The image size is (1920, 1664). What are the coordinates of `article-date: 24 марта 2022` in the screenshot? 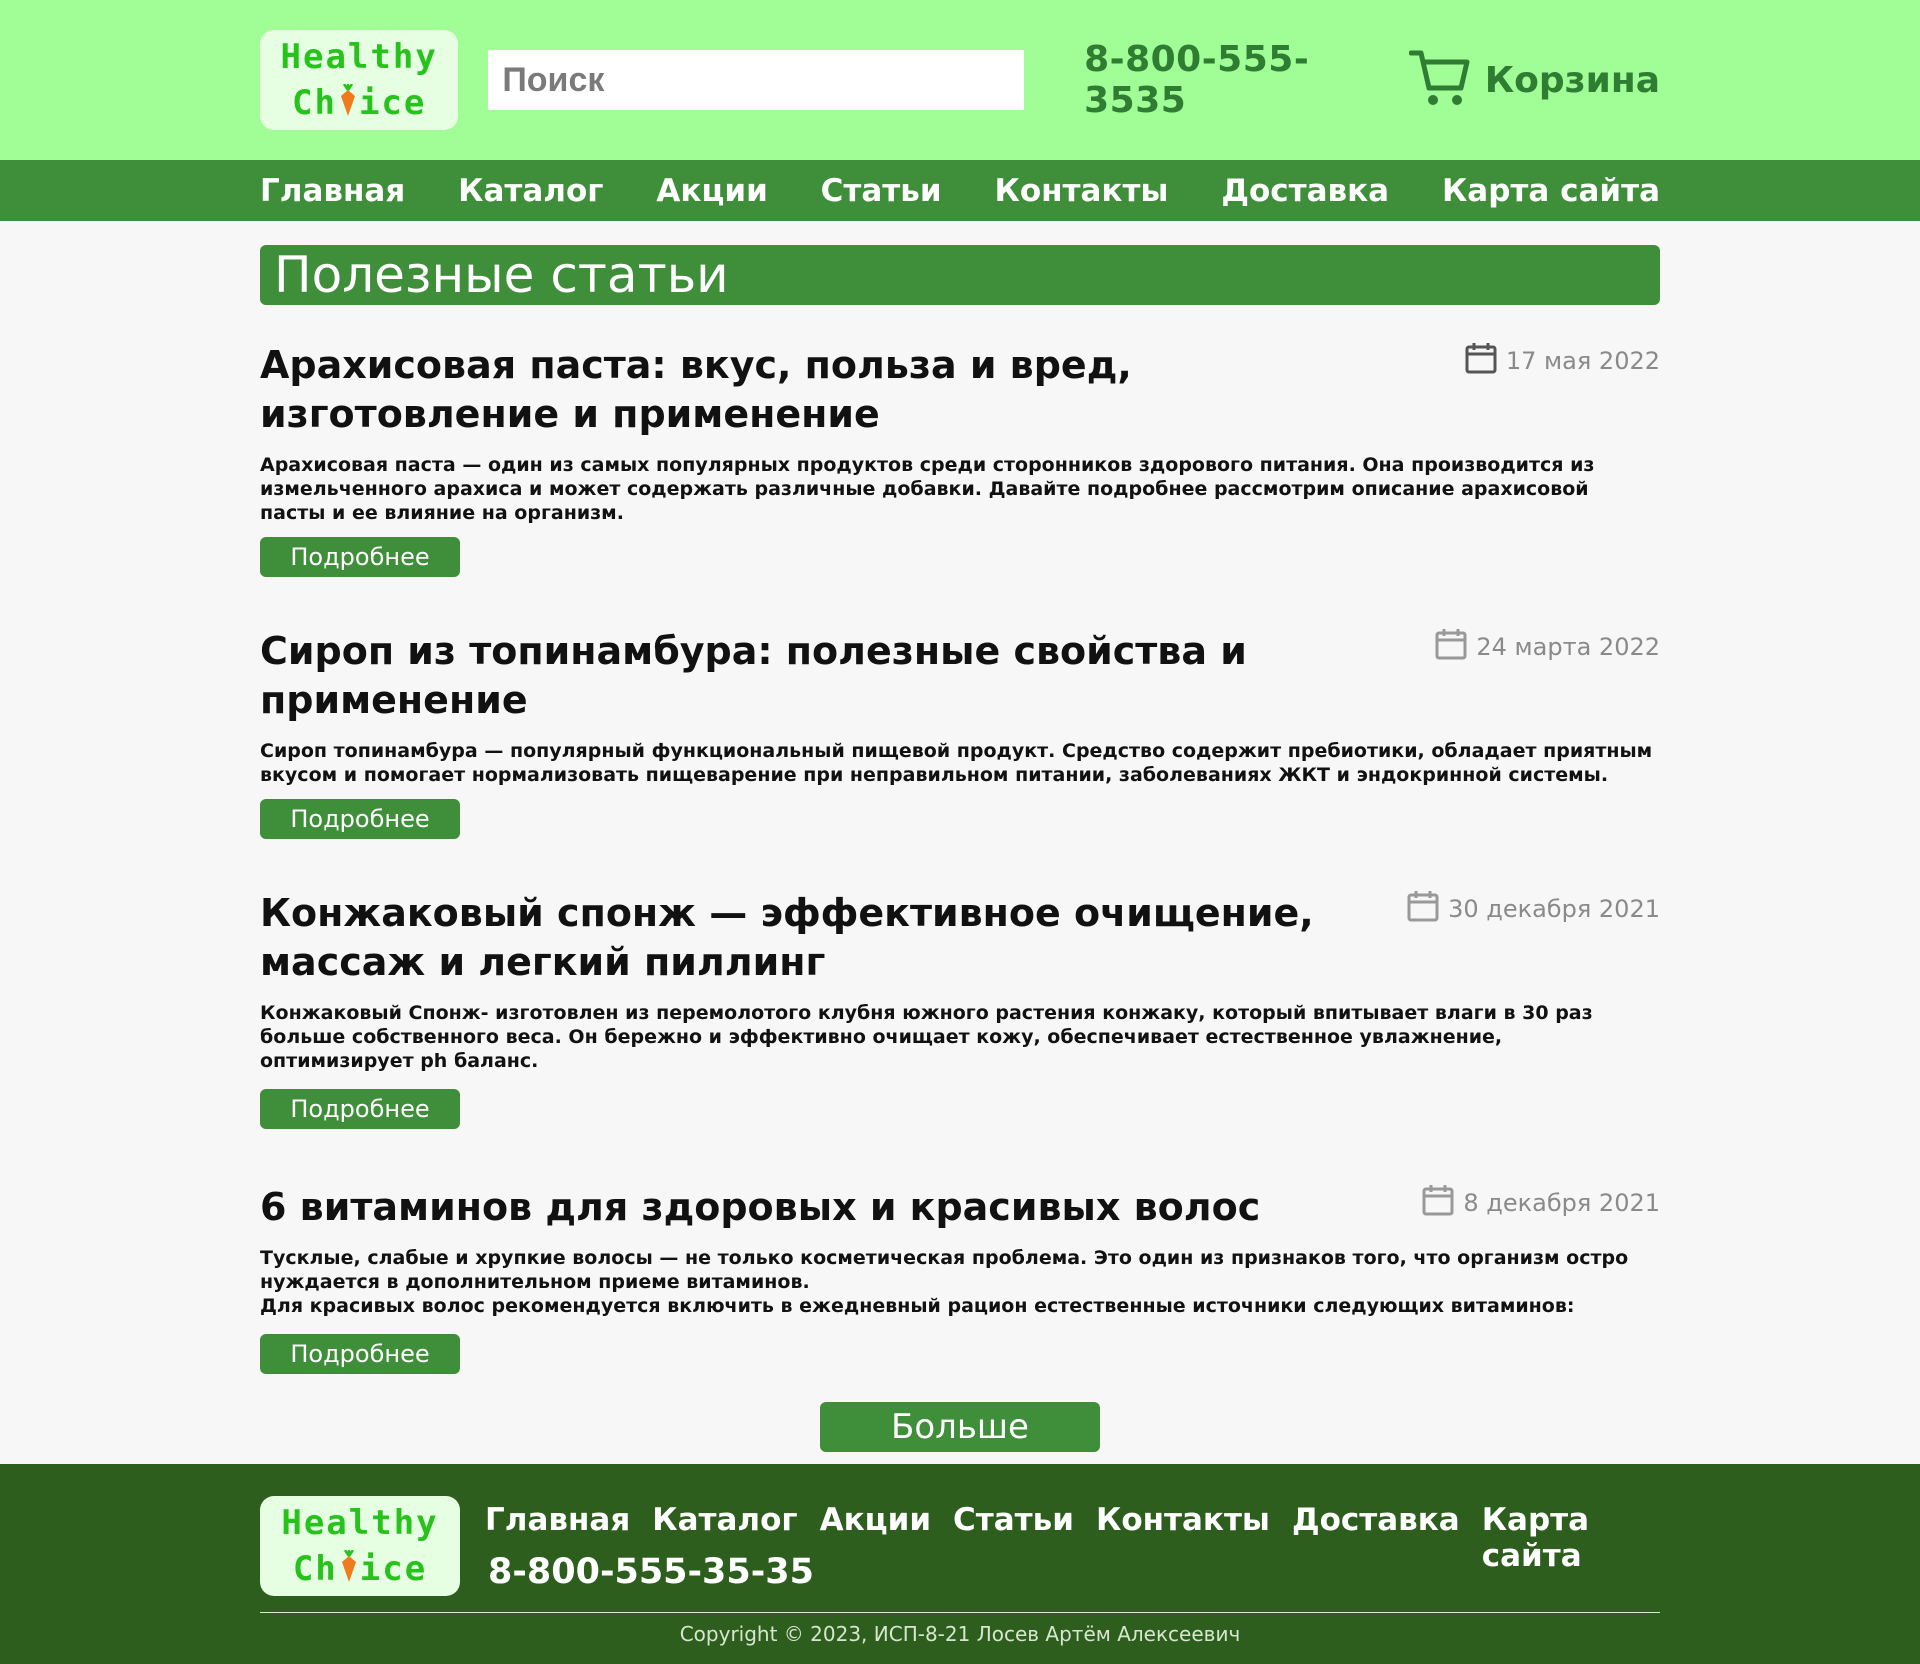 It's located at (1547, 647).